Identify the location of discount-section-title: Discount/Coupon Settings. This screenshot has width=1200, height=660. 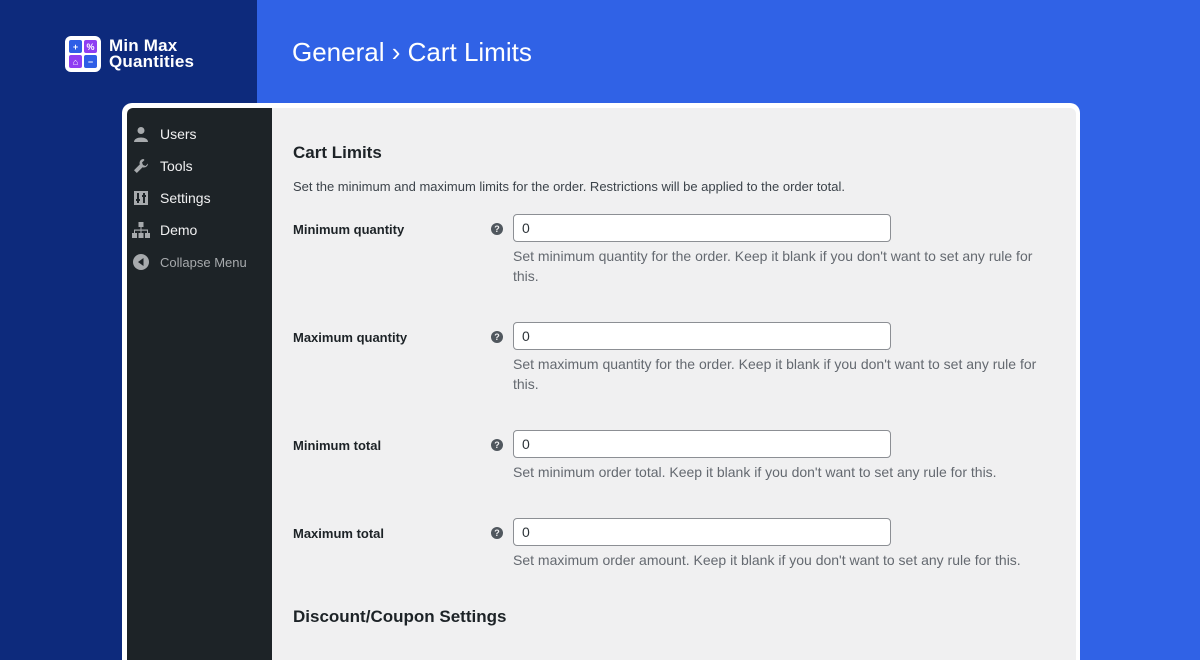
(400, 616).